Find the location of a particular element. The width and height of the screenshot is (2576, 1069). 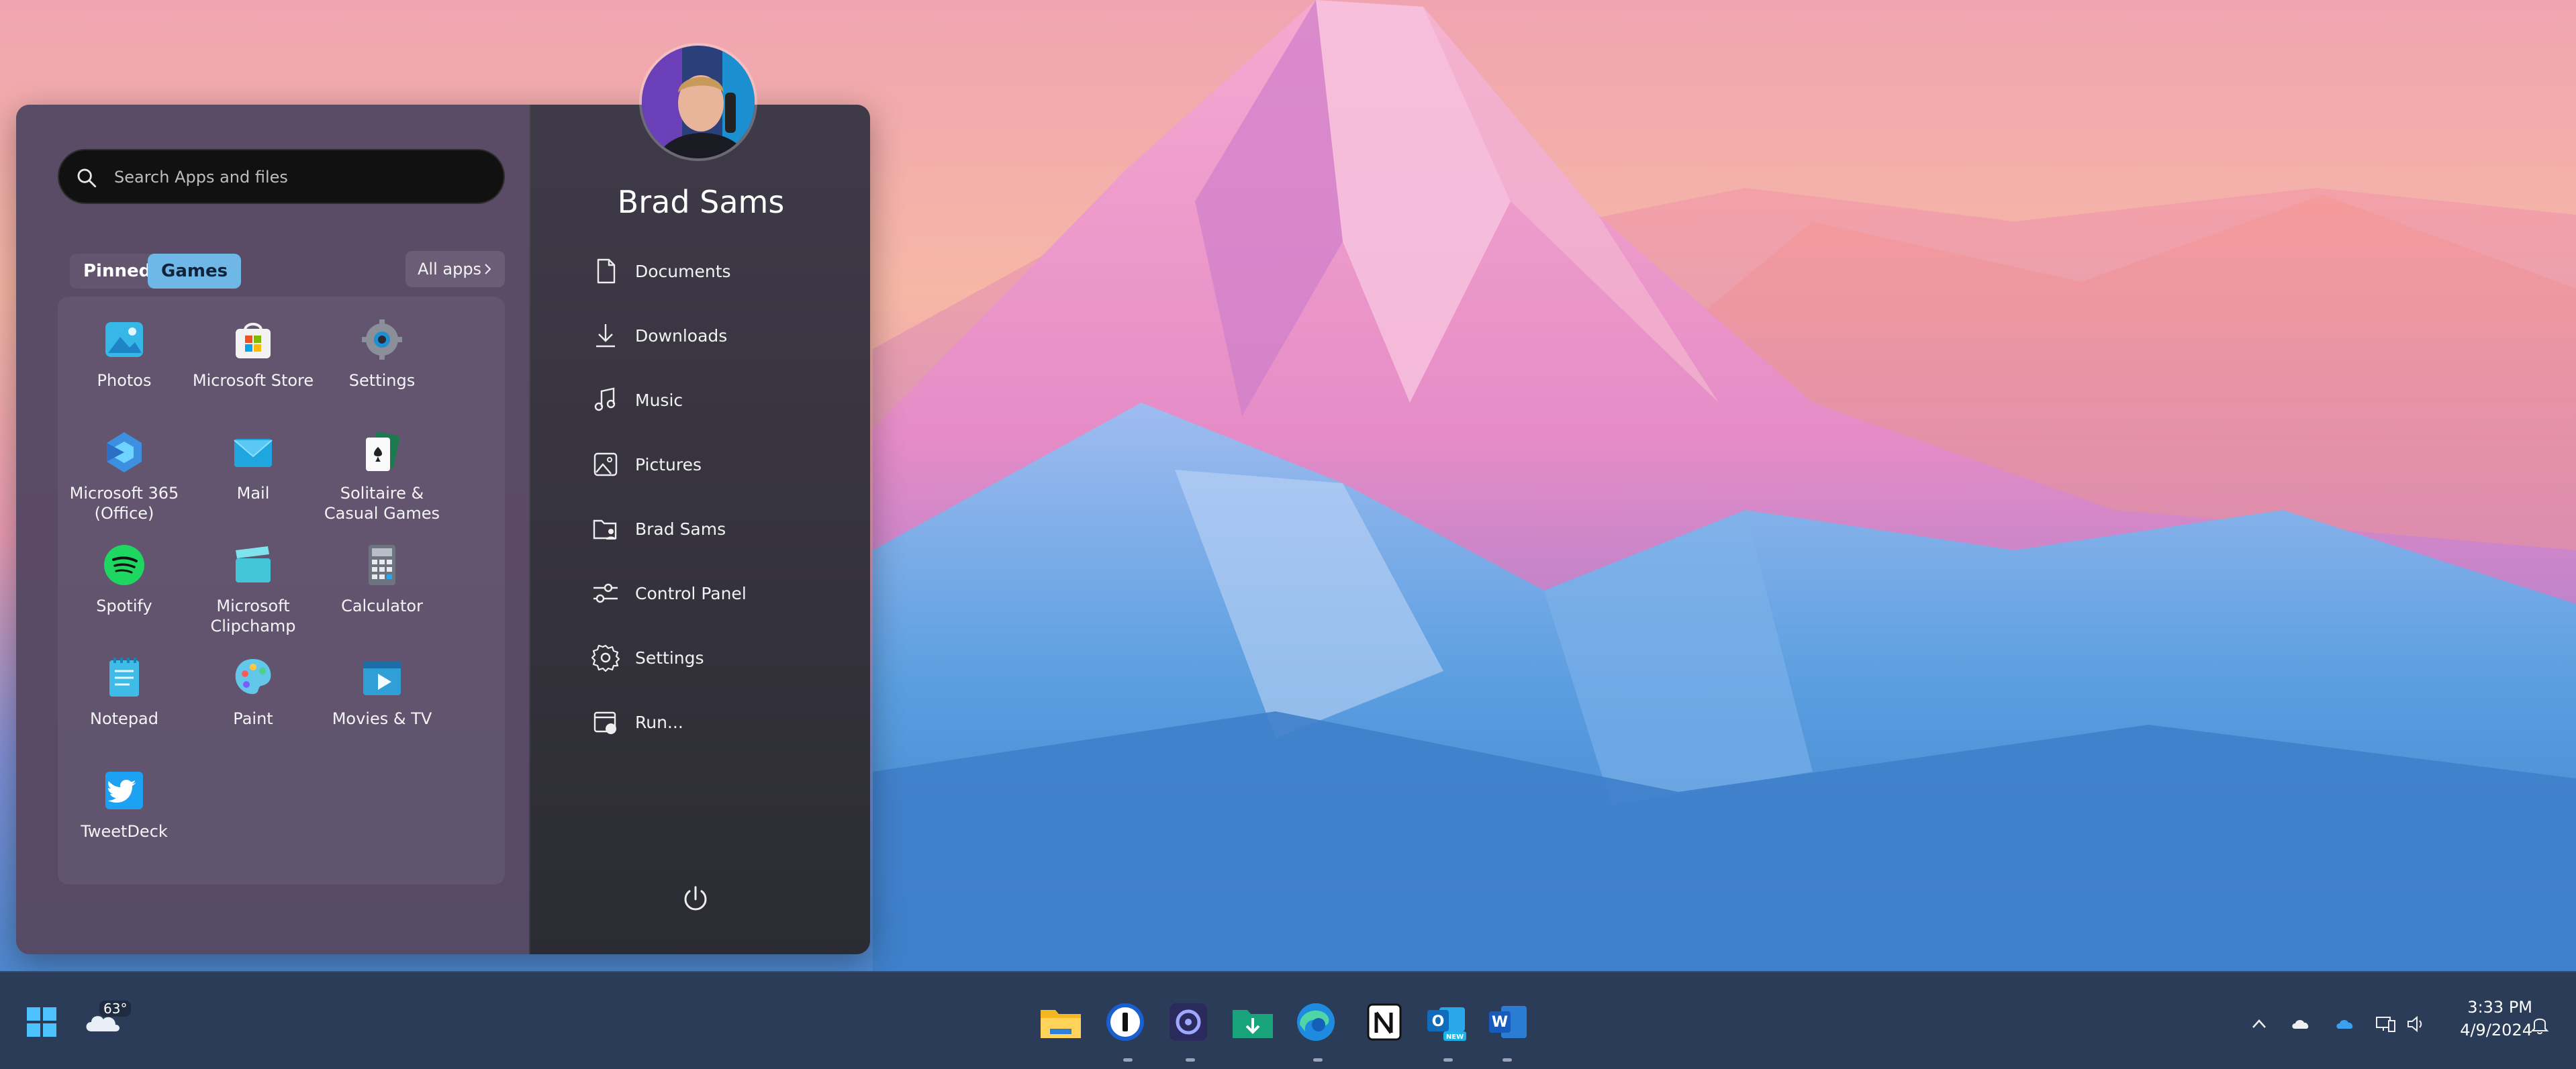

app-label: Notepad is located at coordinates (124, 719).